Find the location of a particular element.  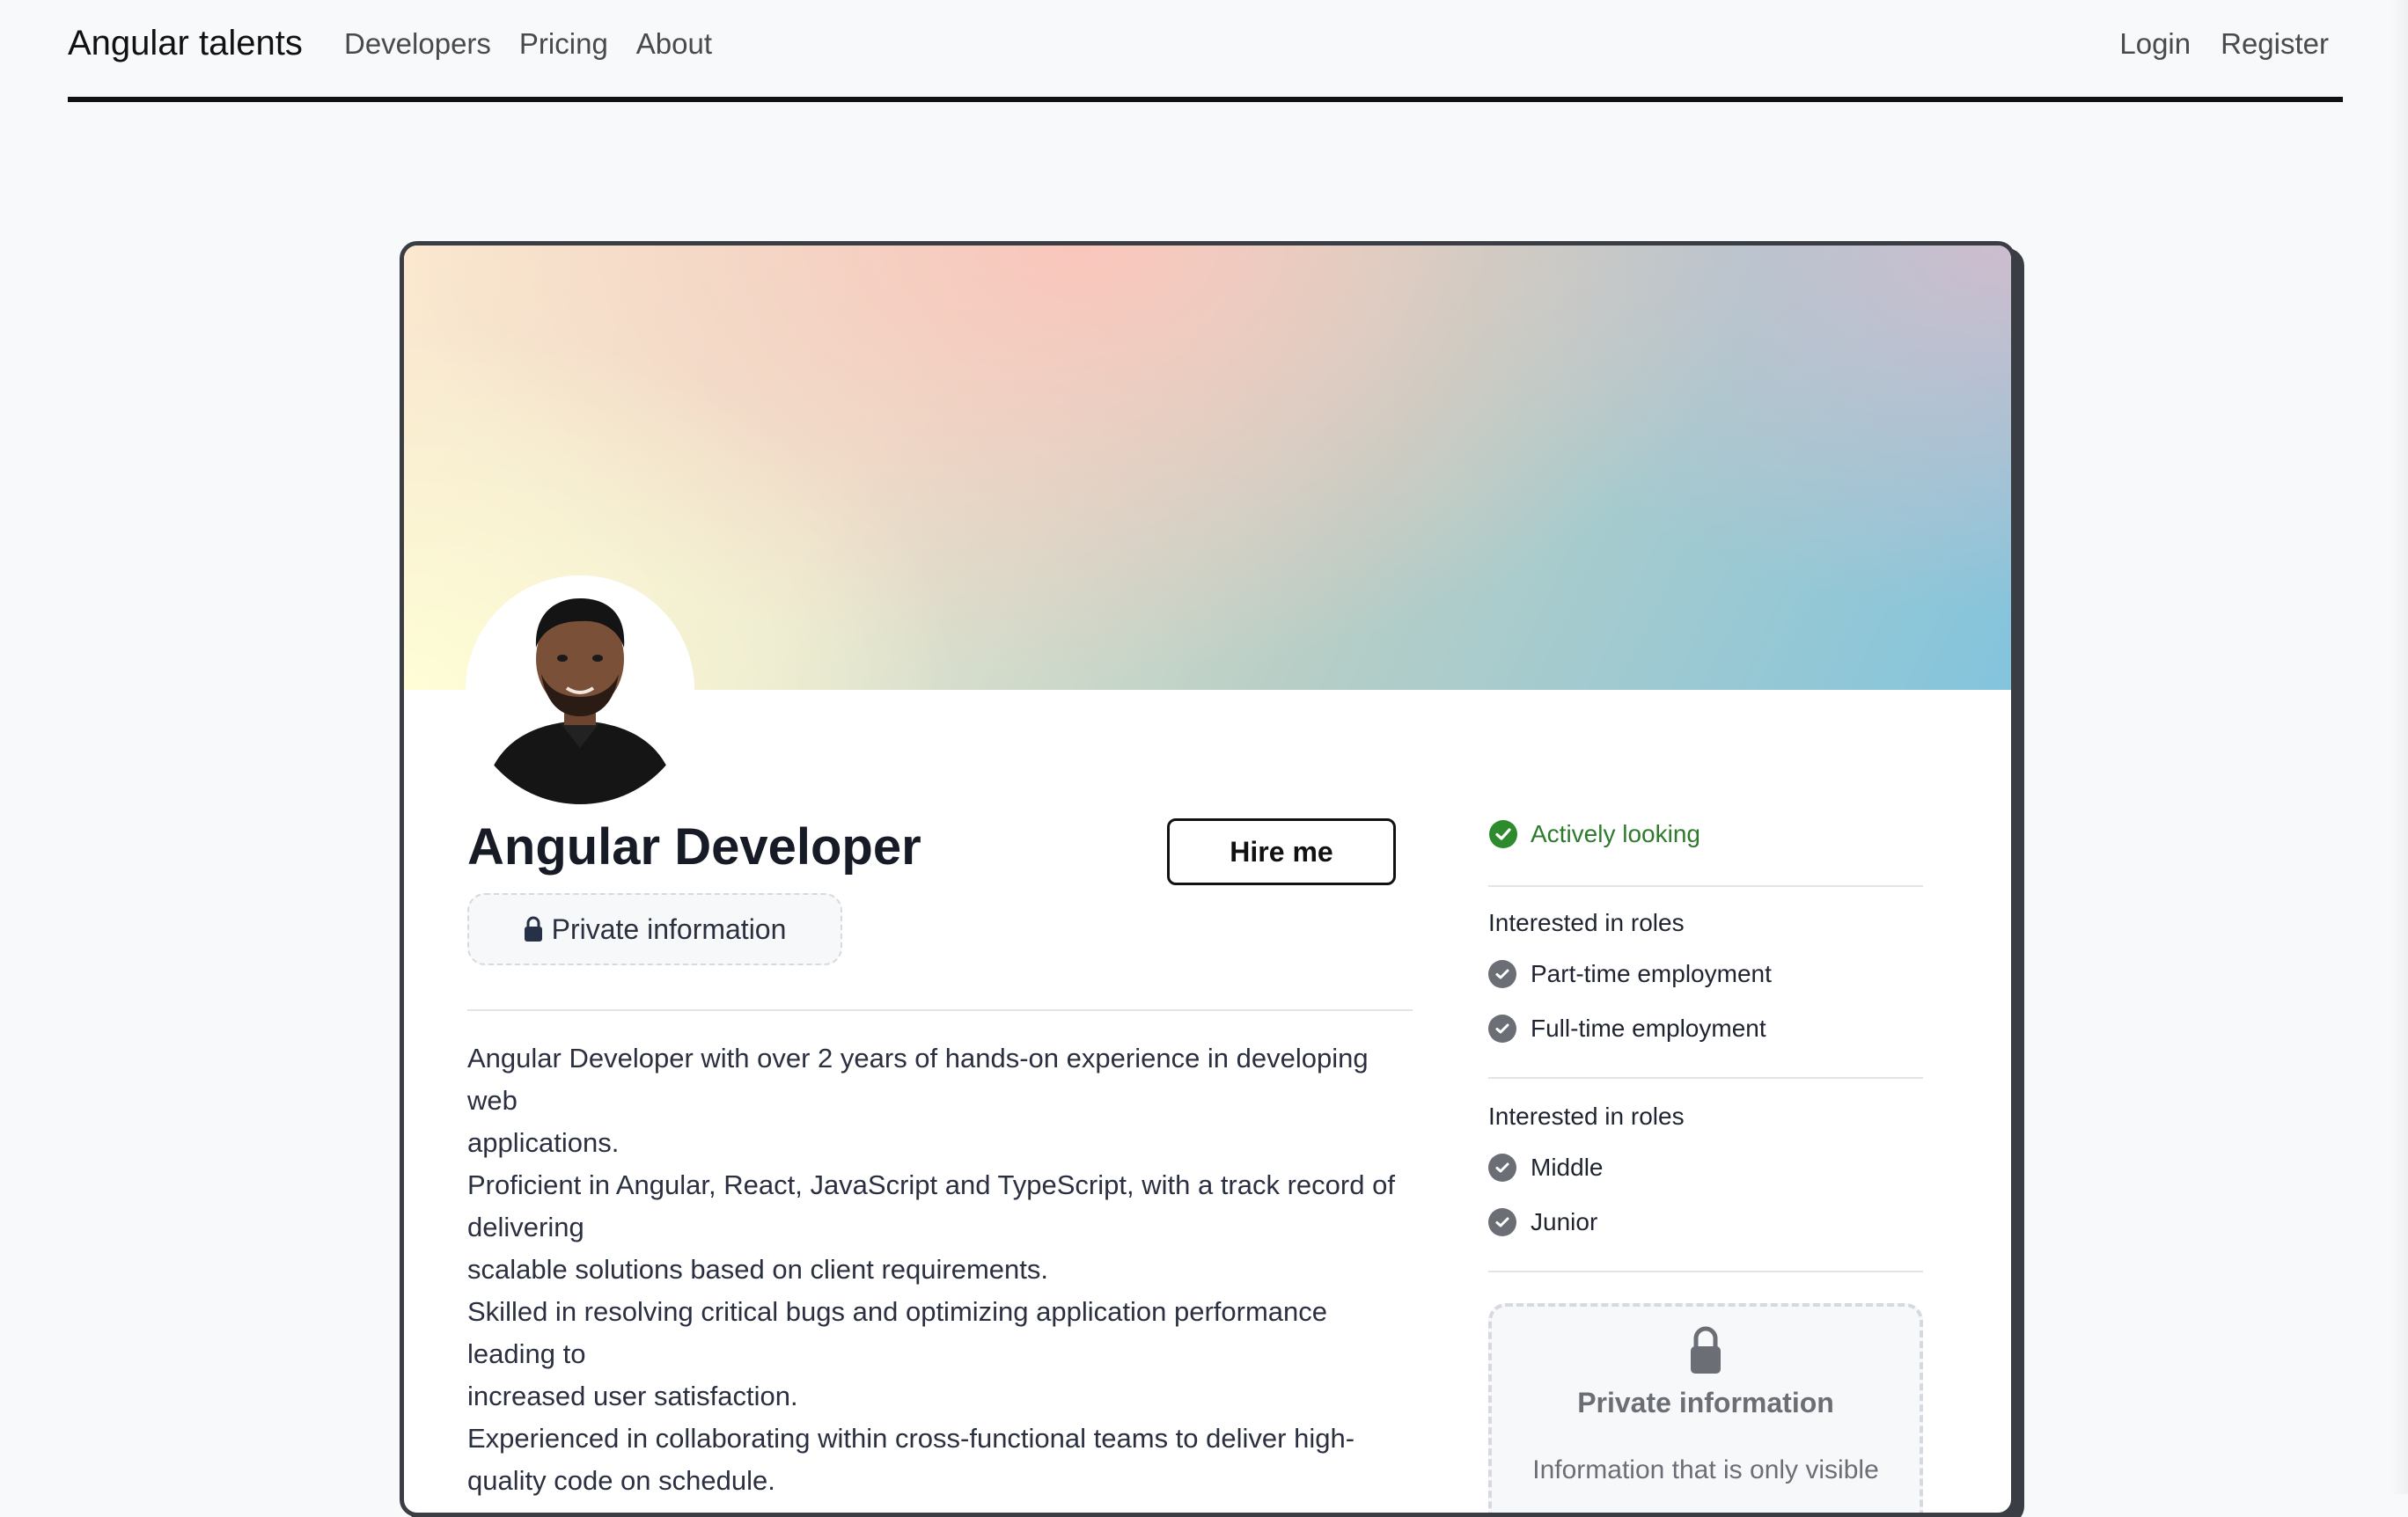

page-title: Angular Developer is located at coordinates (694, 847).